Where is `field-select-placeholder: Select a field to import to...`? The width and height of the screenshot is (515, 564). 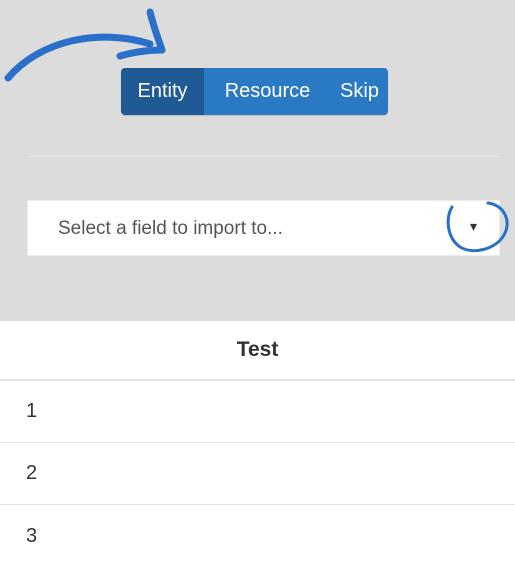
field-select-placeholder: Select a field to import to... is located at coordinates (170, 228).